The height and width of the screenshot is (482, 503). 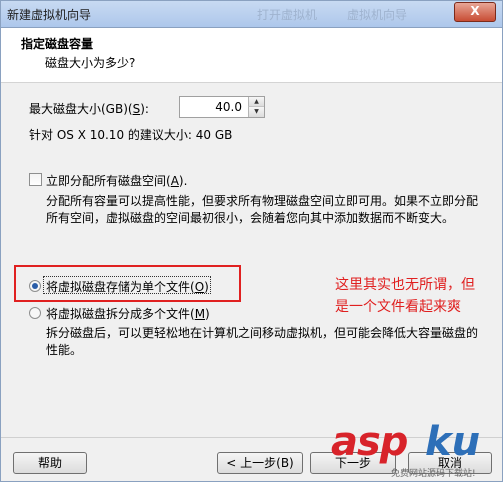 What do you see at coordinates (49, 15) in the screenshot?
I see `window-title: 新建虚拟机向导` at bounding box center [49, 15].